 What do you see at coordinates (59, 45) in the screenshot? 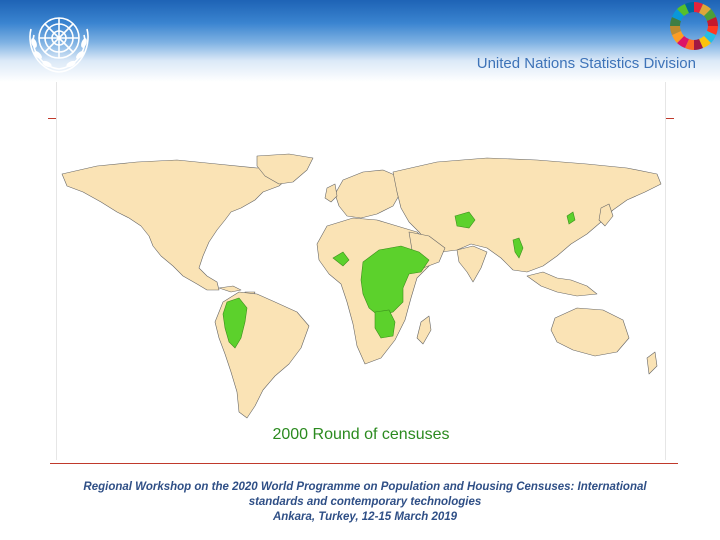
I see `un-emblem-icon` at bounding box center [59, 45].